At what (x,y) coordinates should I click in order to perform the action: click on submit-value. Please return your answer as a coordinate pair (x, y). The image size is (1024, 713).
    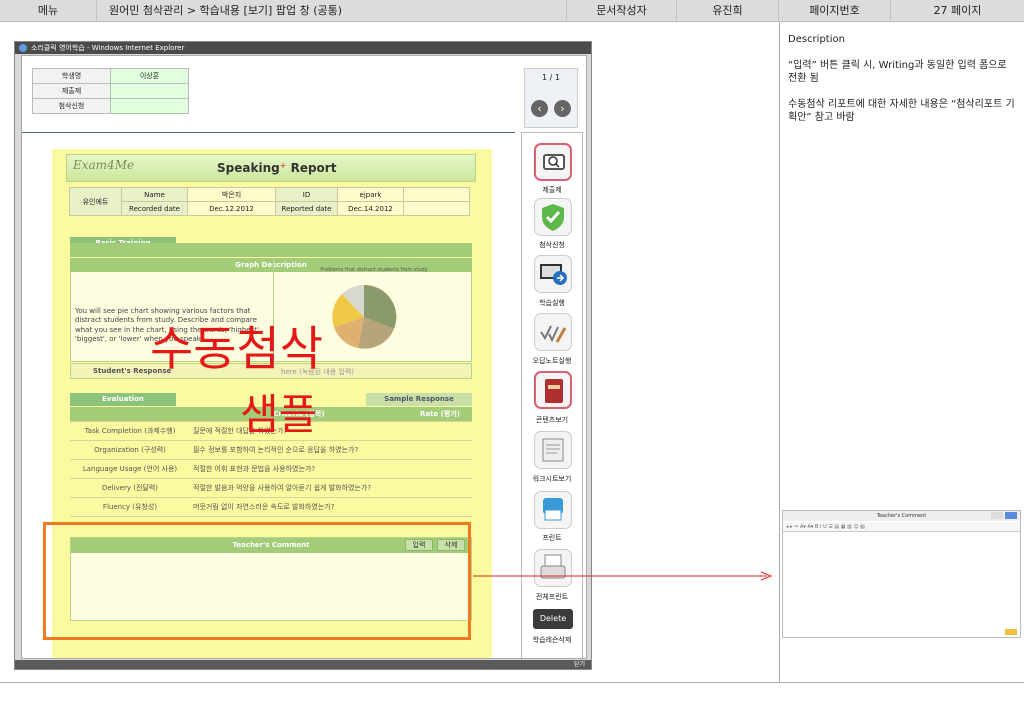
    Looking at the image, I should click on (149, 91).